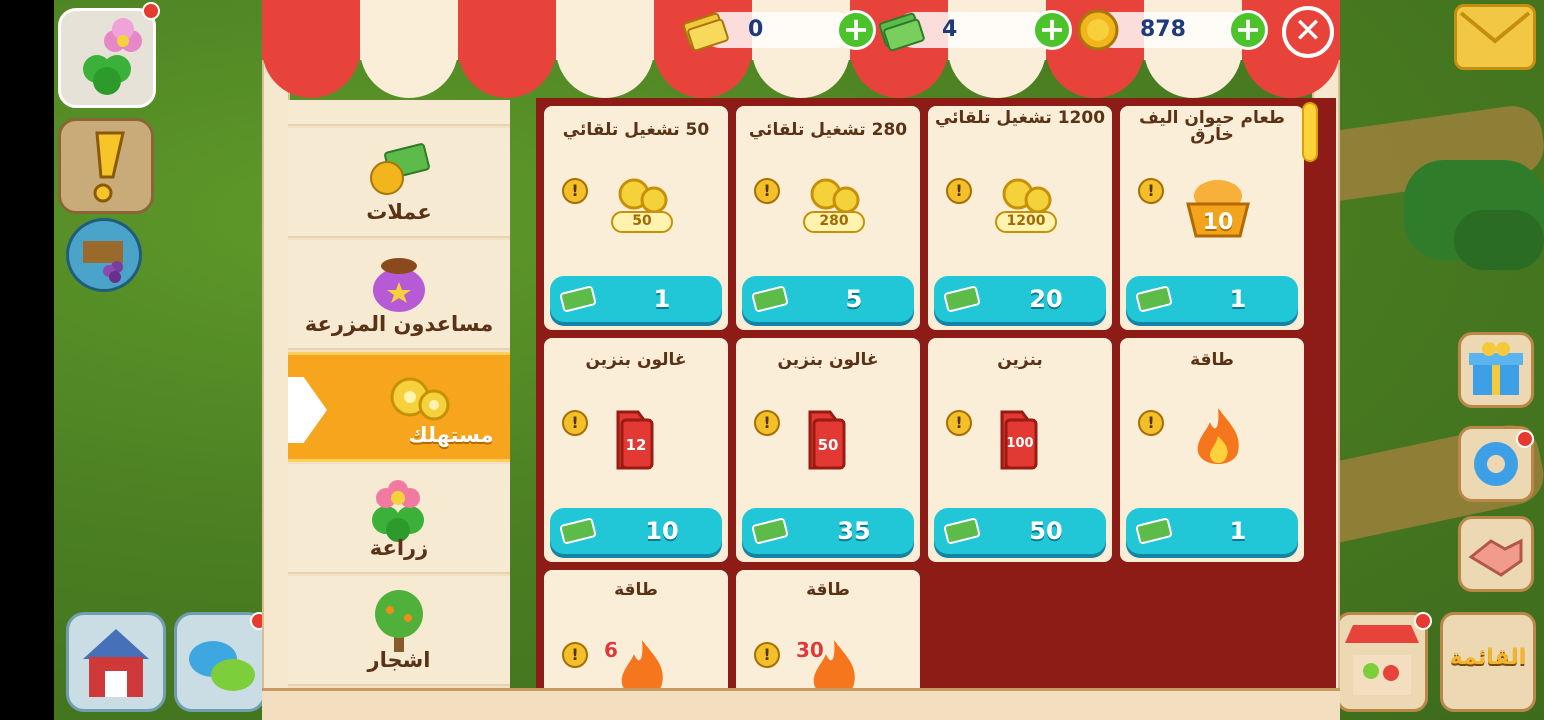 The height and width of the screenshot is (720, 1544). I want to click on item-price: 20, so click(1046, 299).